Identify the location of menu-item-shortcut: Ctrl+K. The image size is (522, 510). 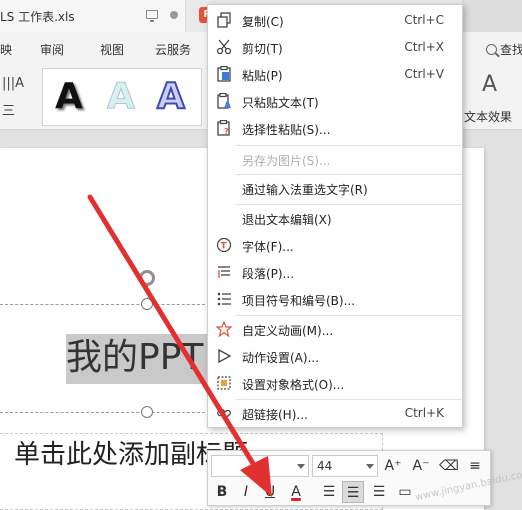
(424, 413).